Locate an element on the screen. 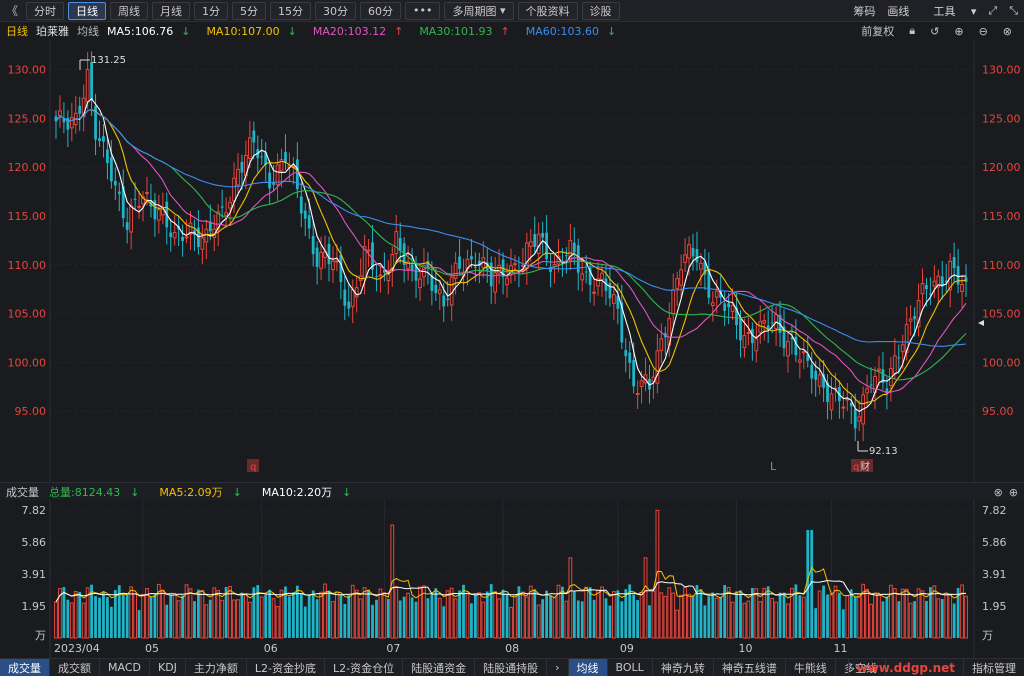 The image size is (1024, 676). multi-period-dropdown: 多周期图 ▾ is located at coordinates (479, 10).